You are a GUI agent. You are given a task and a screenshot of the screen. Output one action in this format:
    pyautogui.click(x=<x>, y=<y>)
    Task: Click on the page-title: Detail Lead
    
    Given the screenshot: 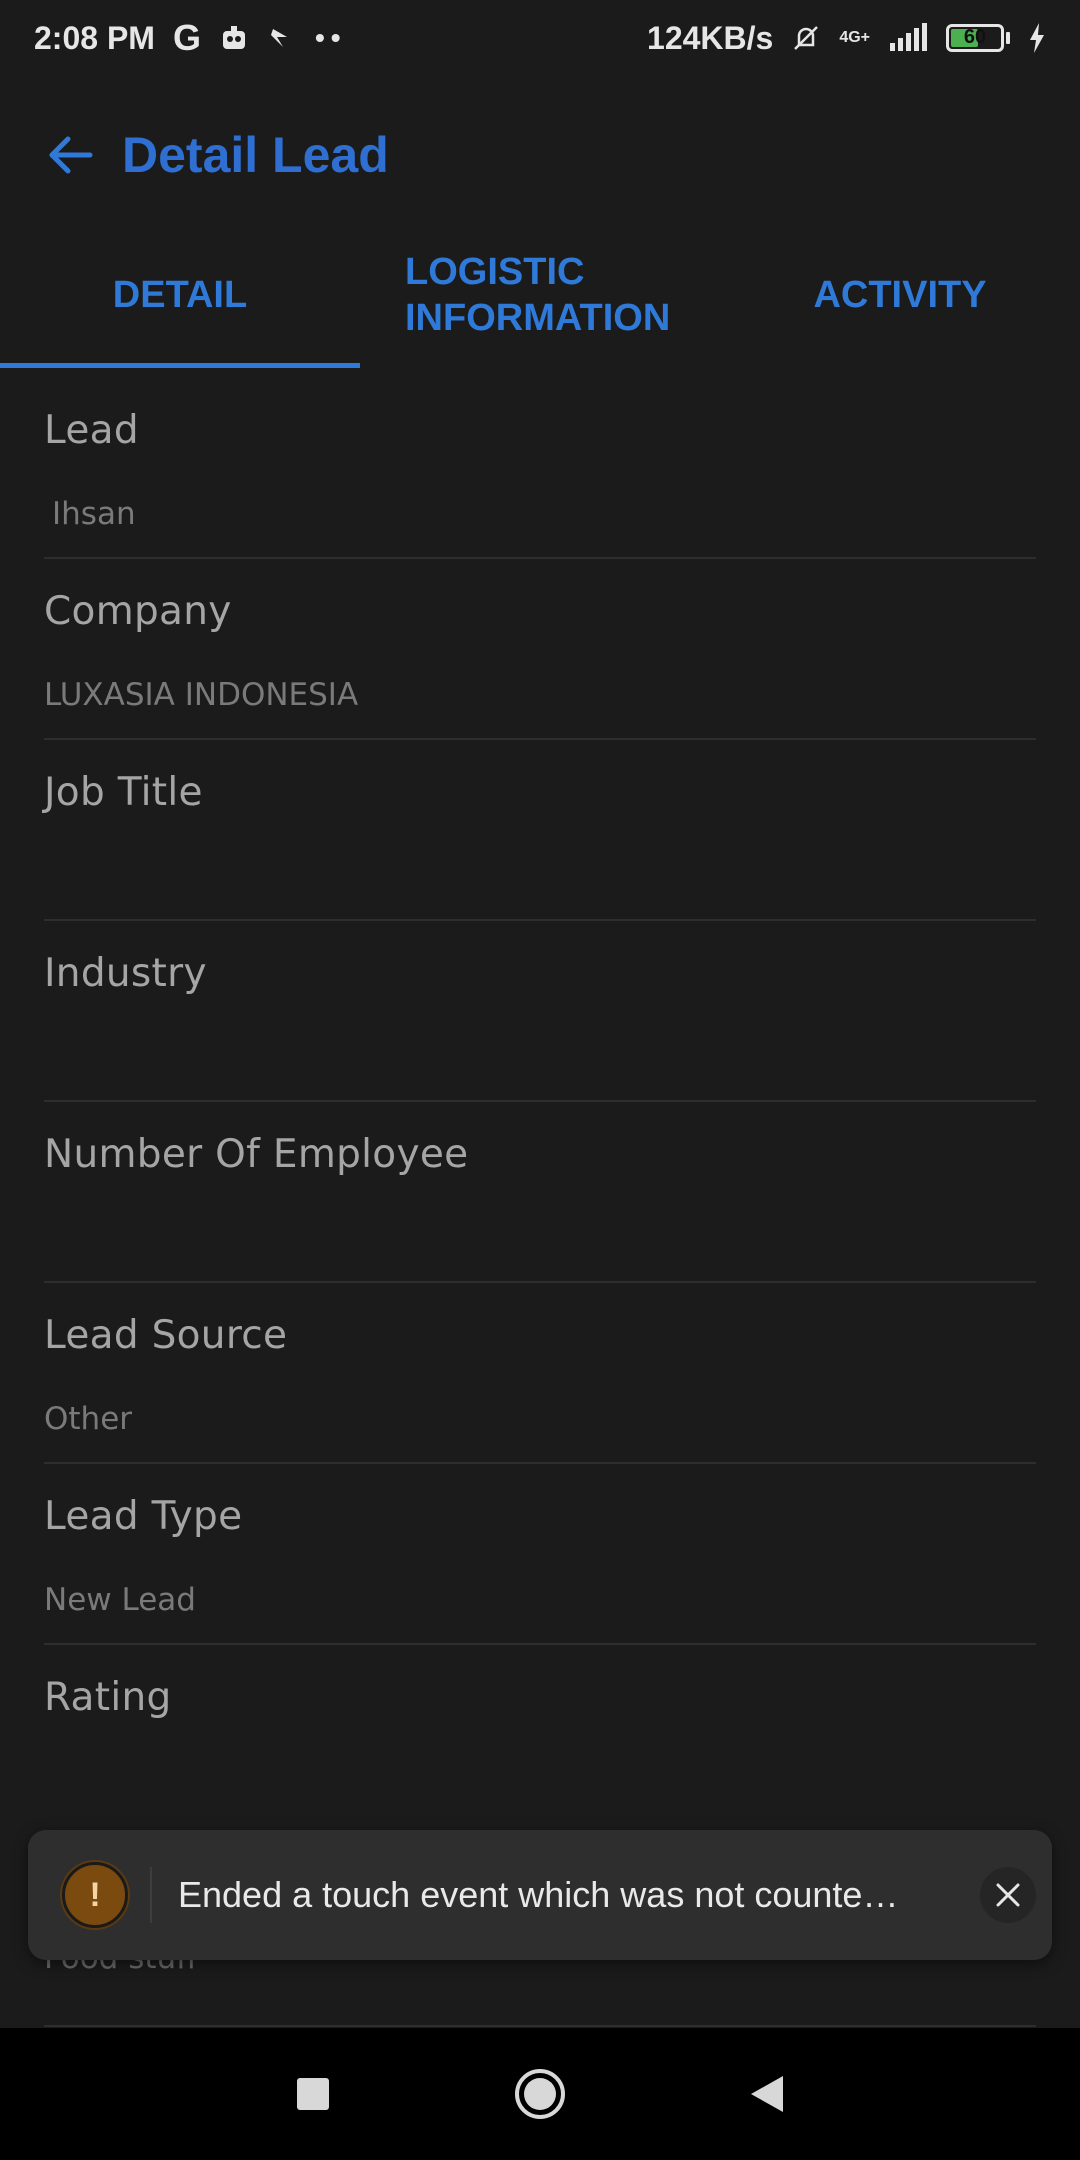 What is the action you would take?
    pyautogui.click(x=255, y=155)
    